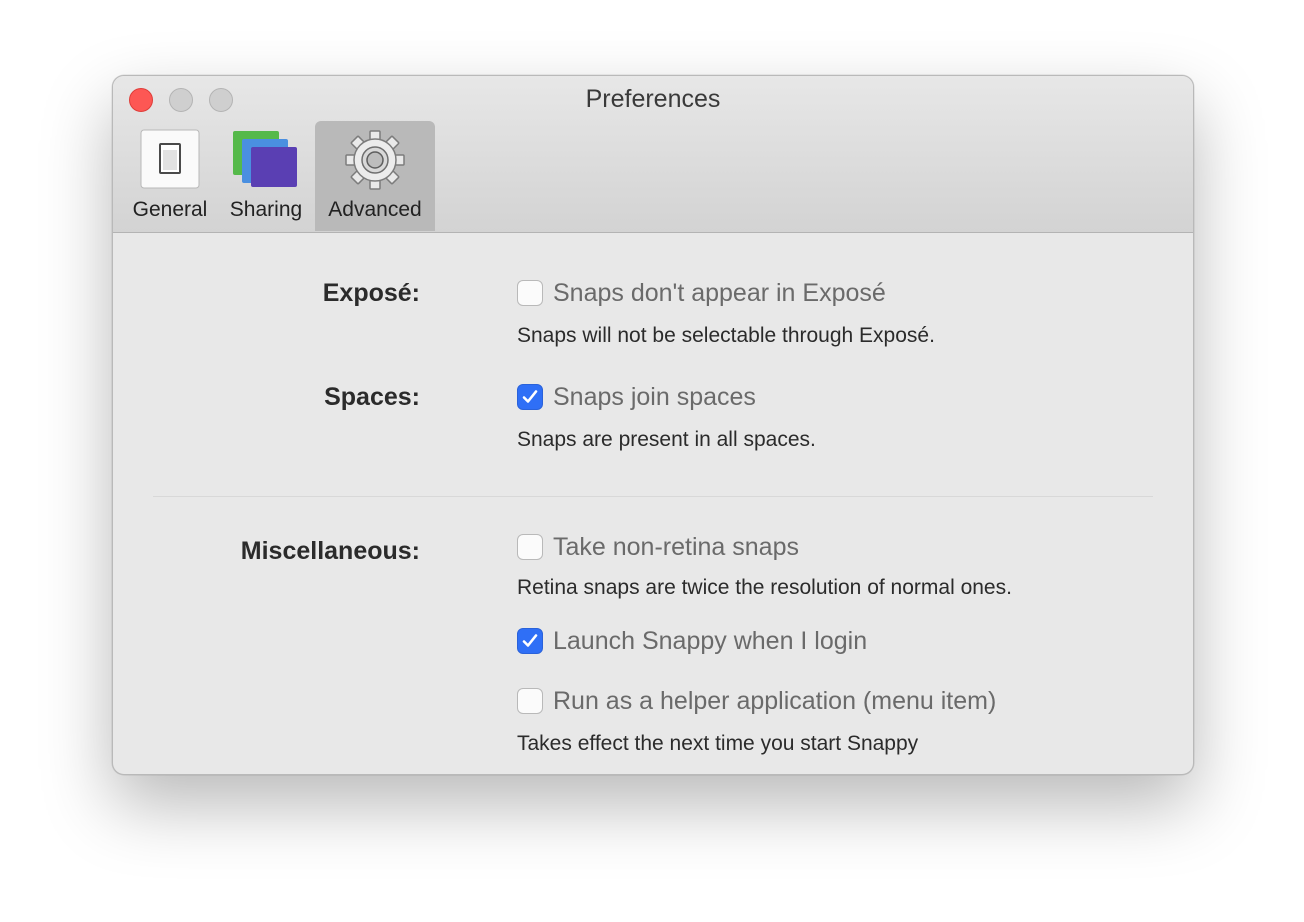  I want to click on launch-at-login-option-label: Launch Snappy when I login, so click(710, 640).